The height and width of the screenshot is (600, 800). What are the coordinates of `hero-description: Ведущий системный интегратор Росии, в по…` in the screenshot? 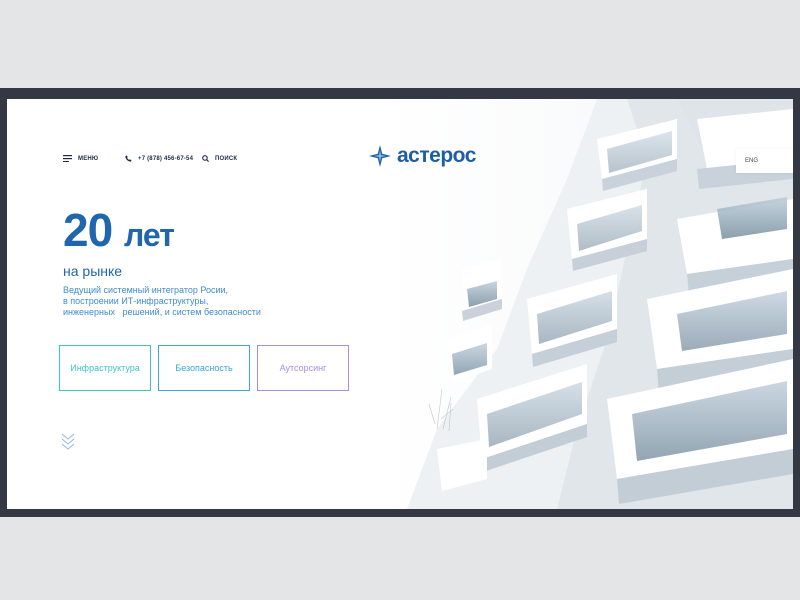 It's located at (162, 301).